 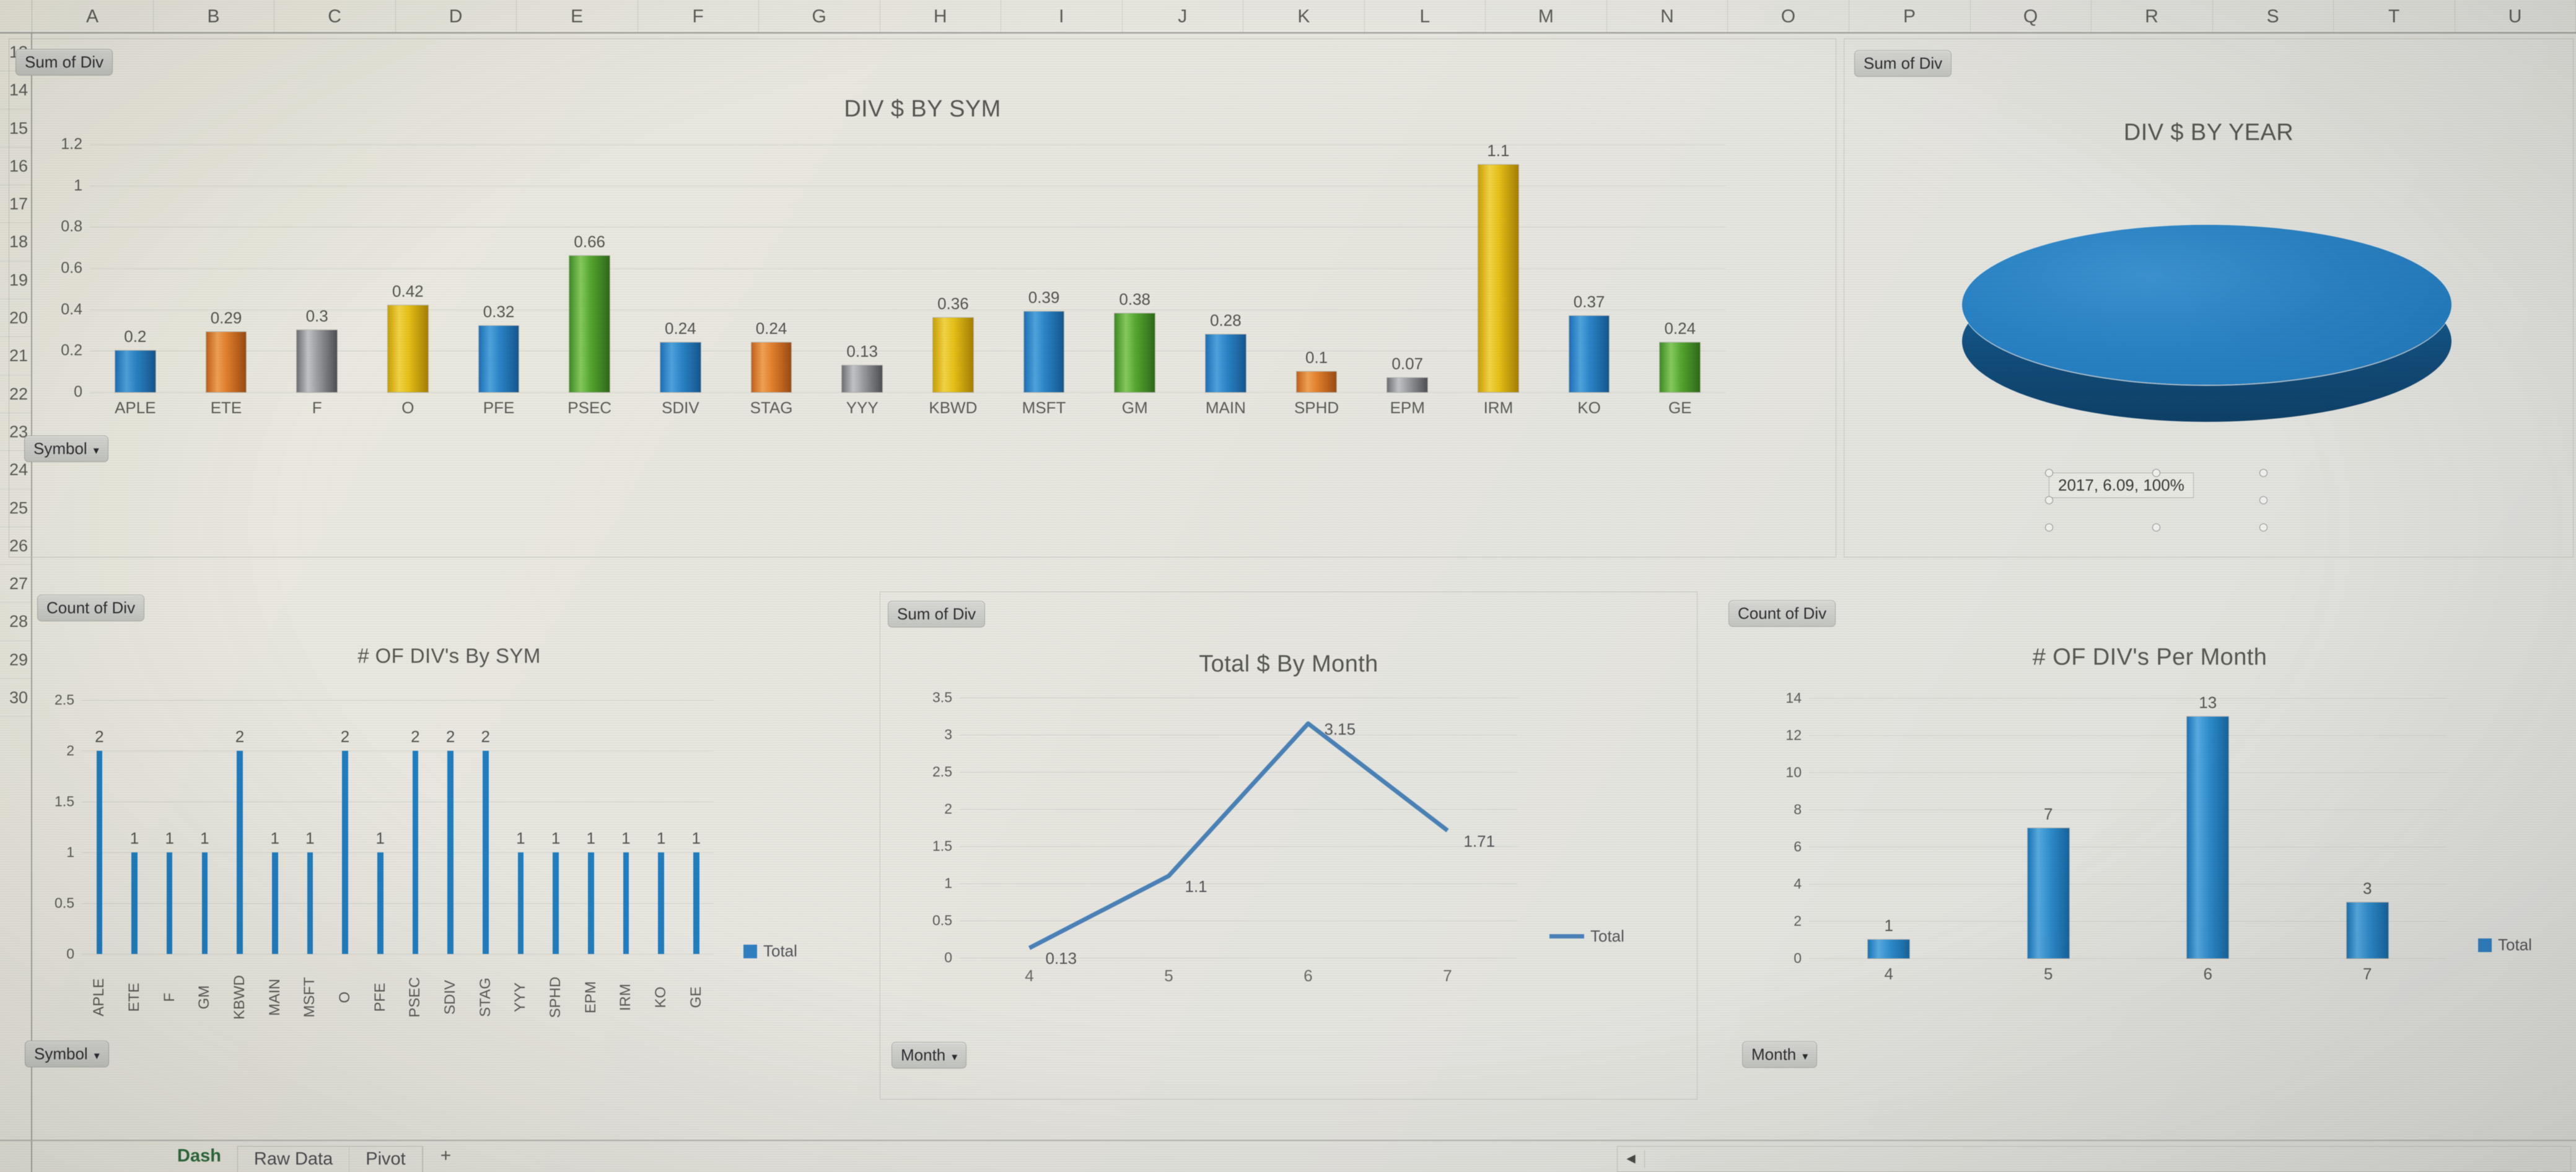 What do you see at coordinates (1183, 16) in the screenshot?
I see `column-header-J: J` at bounding box center [1183, 16].